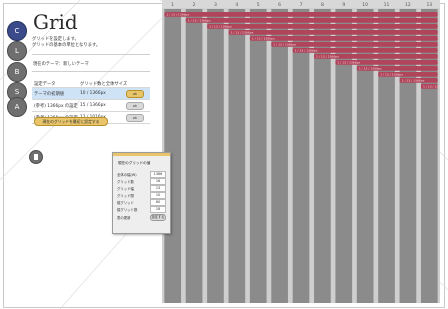 Image resolution: width=448 pixels, height=309 pixels. Describe the element at coordinates (158, 195) in the screenshot. I see `dialog-row-input: 10` at that location.